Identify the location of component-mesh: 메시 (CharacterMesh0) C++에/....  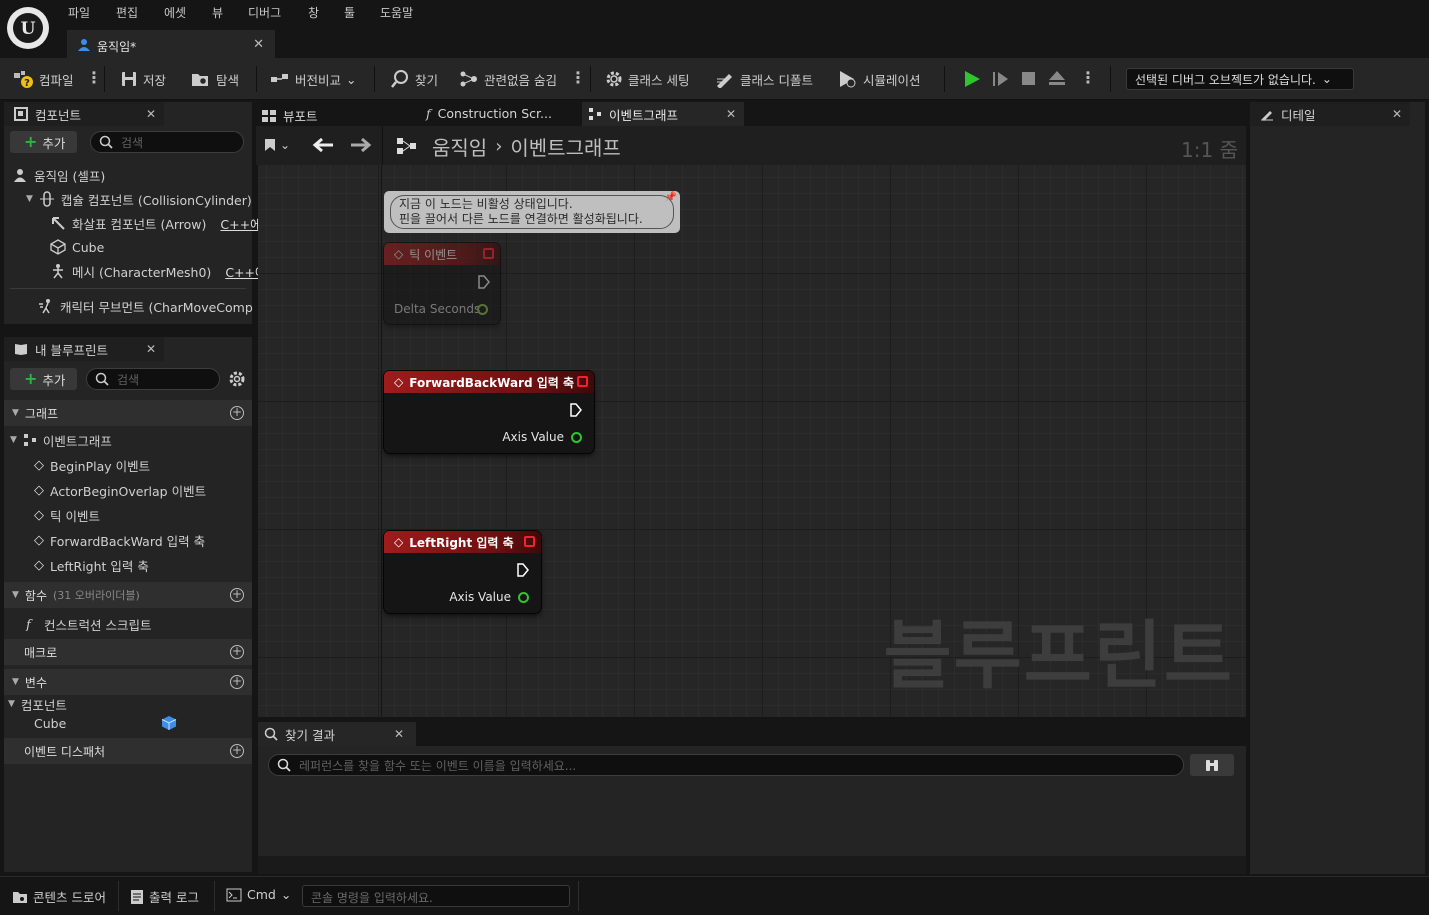
(166, 271).